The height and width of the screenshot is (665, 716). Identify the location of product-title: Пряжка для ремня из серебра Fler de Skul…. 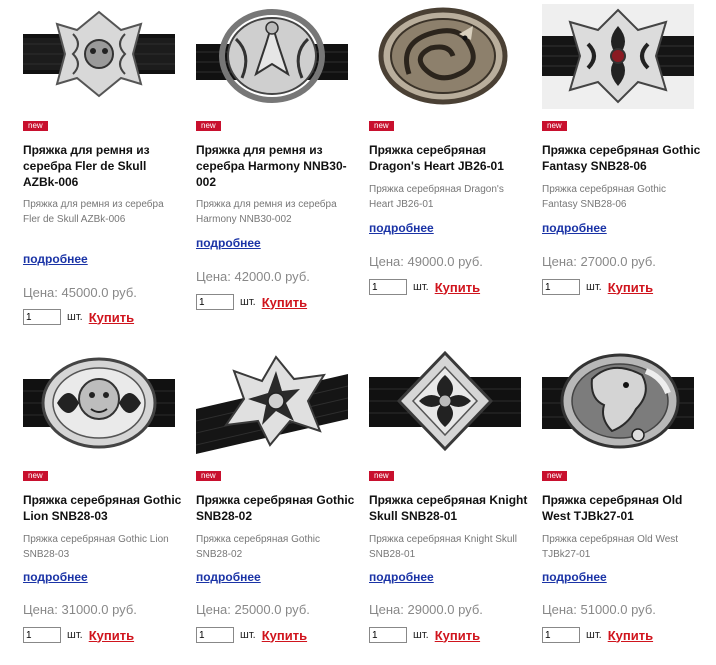
(103, 166).